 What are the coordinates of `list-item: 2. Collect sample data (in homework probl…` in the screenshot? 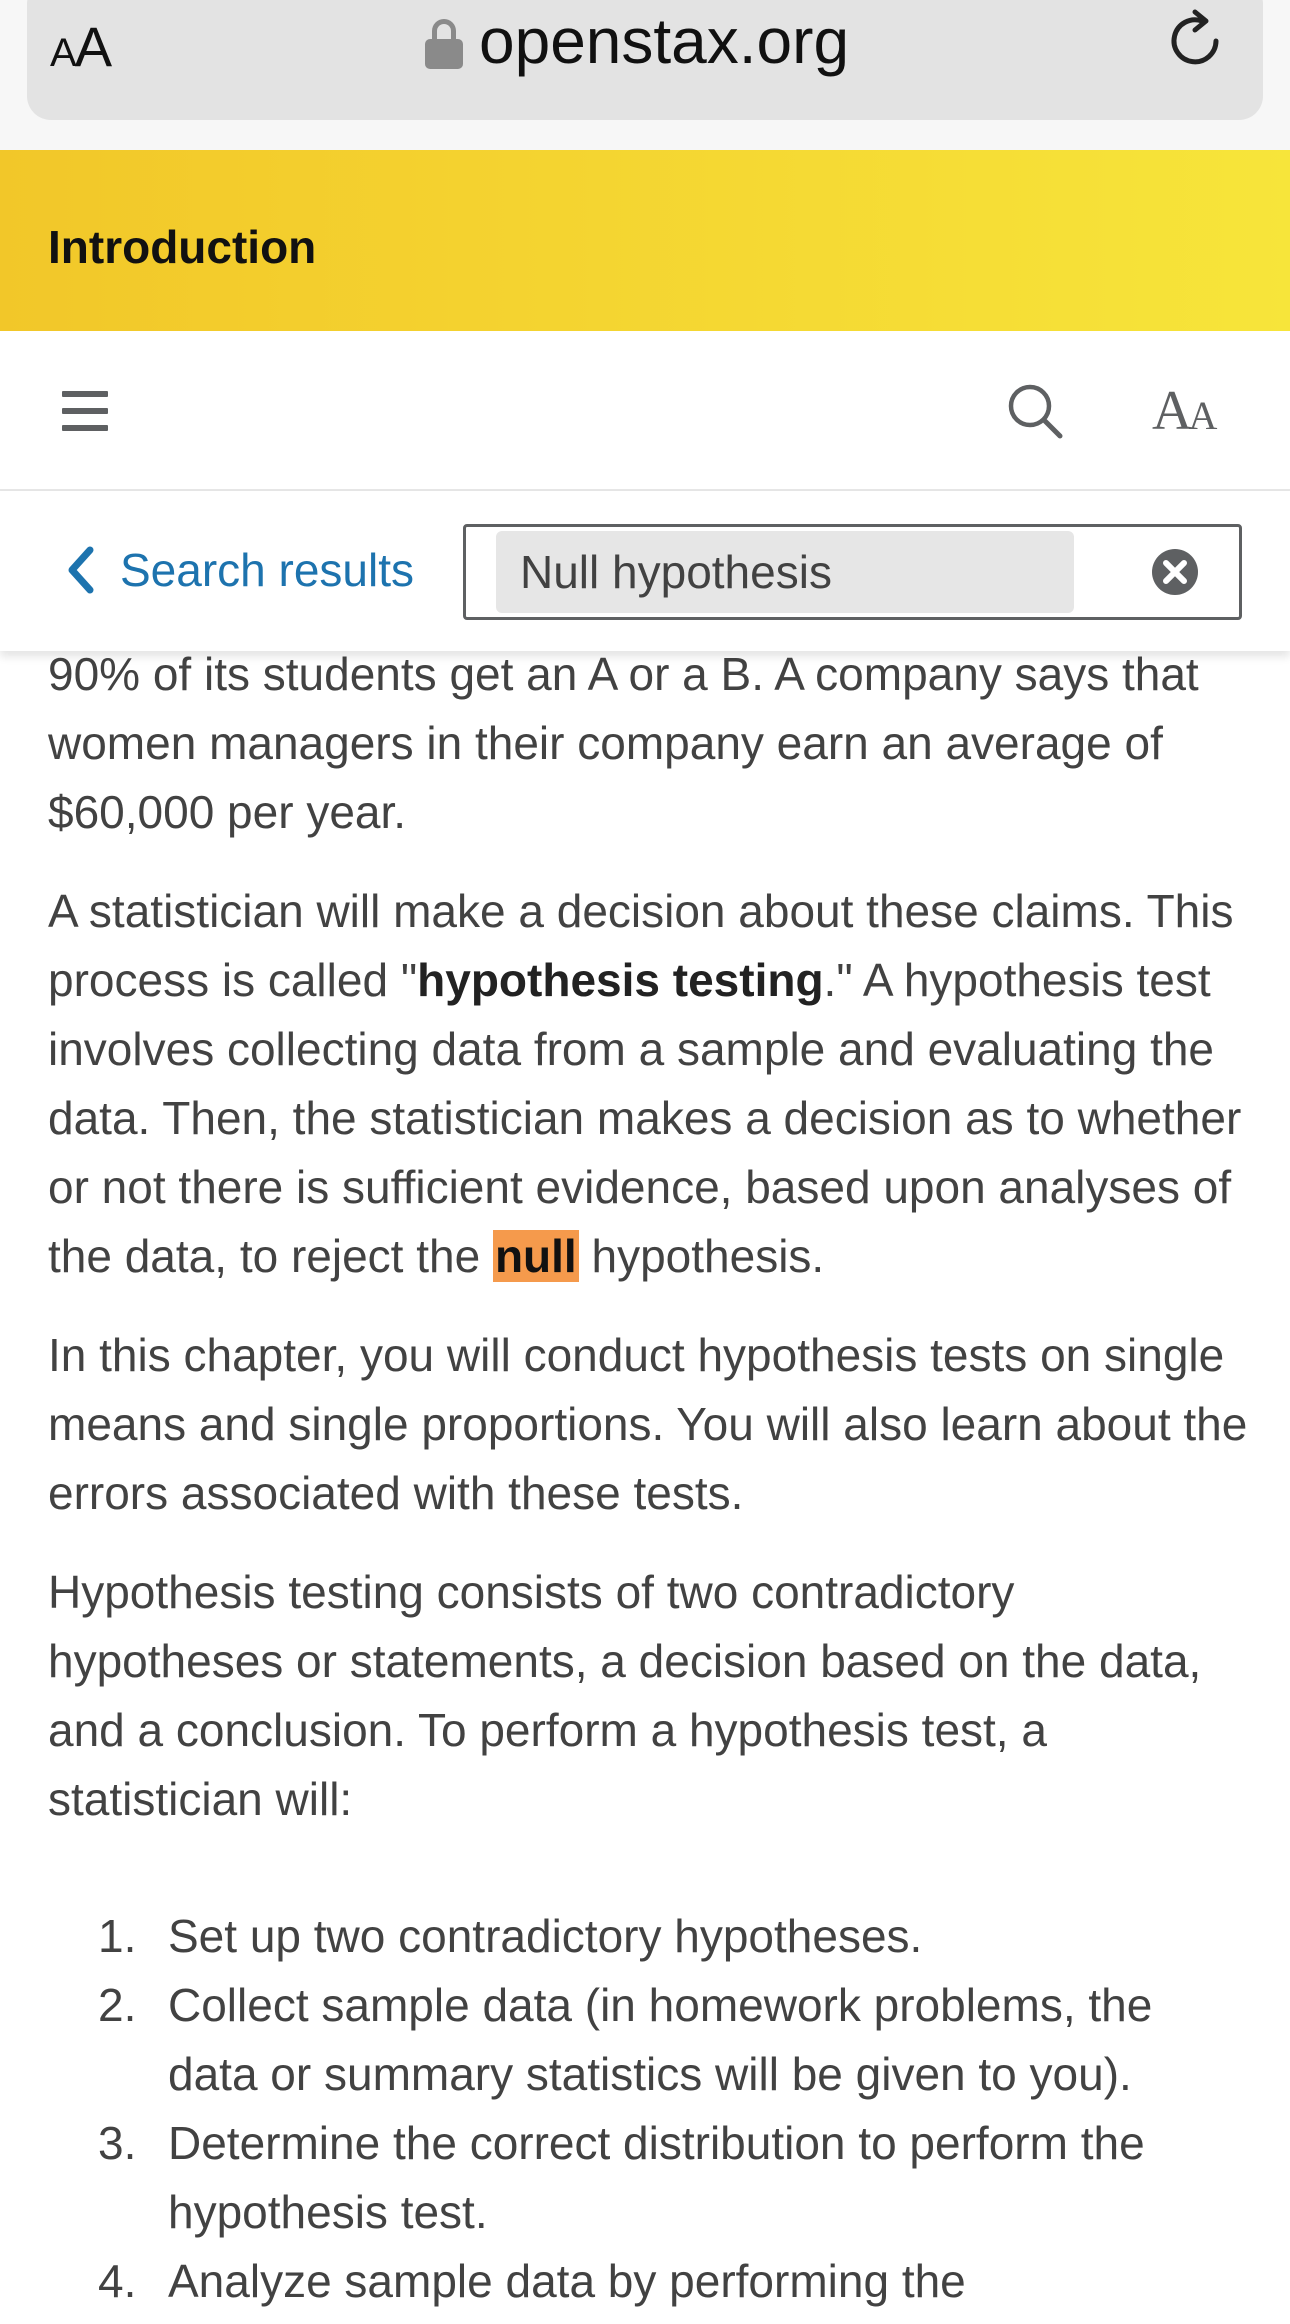 It's located at (625, 2039).